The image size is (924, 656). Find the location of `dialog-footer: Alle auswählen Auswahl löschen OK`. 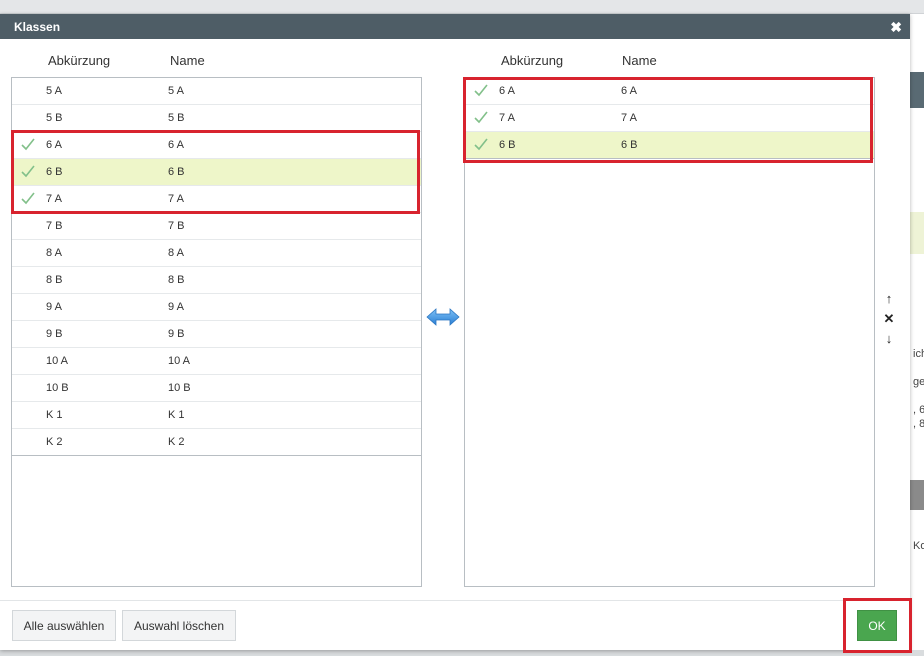

dialog-footer: Alle auswählen Auswahl löschen OK is located at coordinates (455, 625).